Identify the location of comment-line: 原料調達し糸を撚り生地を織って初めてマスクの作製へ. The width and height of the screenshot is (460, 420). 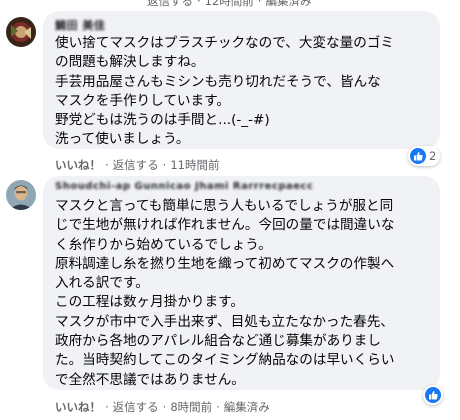
(225, 263).